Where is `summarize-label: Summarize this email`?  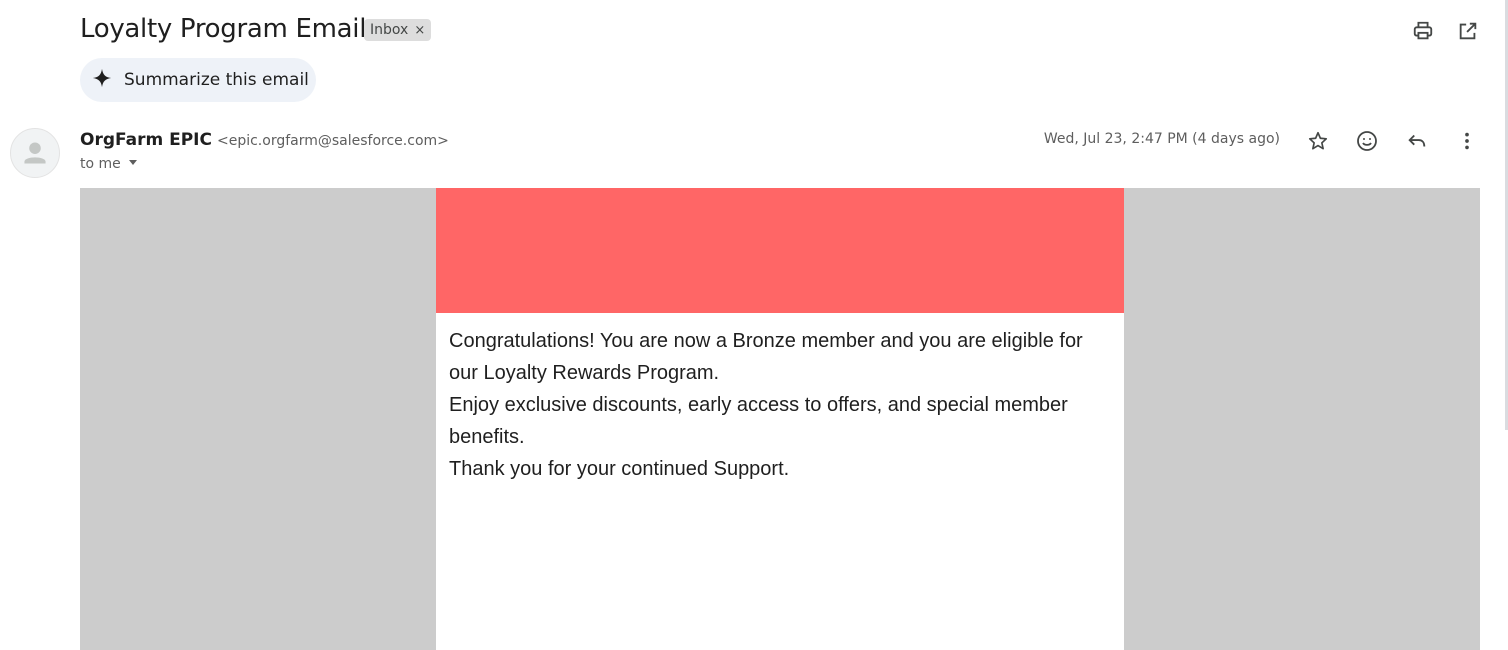 summarize-label: Summarize this email is located at coordinates (216, 80).